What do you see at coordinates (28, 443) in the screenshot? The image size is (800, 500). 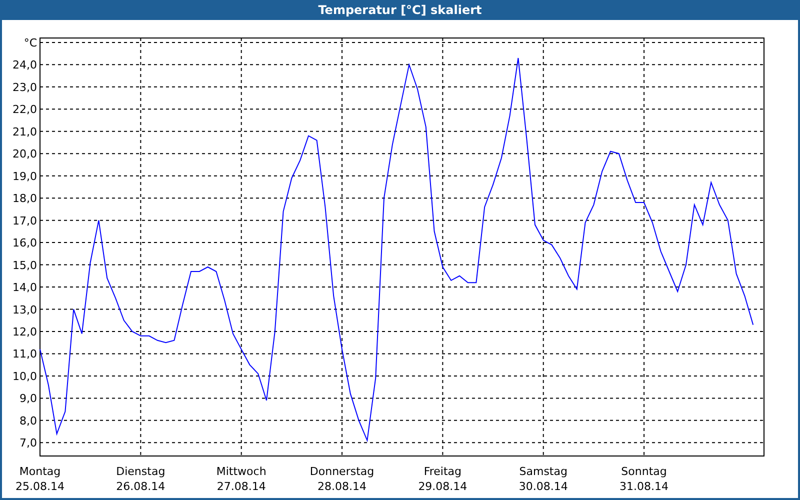 I see `y-axis-label: 7,0` at bounding box center [28, 443].